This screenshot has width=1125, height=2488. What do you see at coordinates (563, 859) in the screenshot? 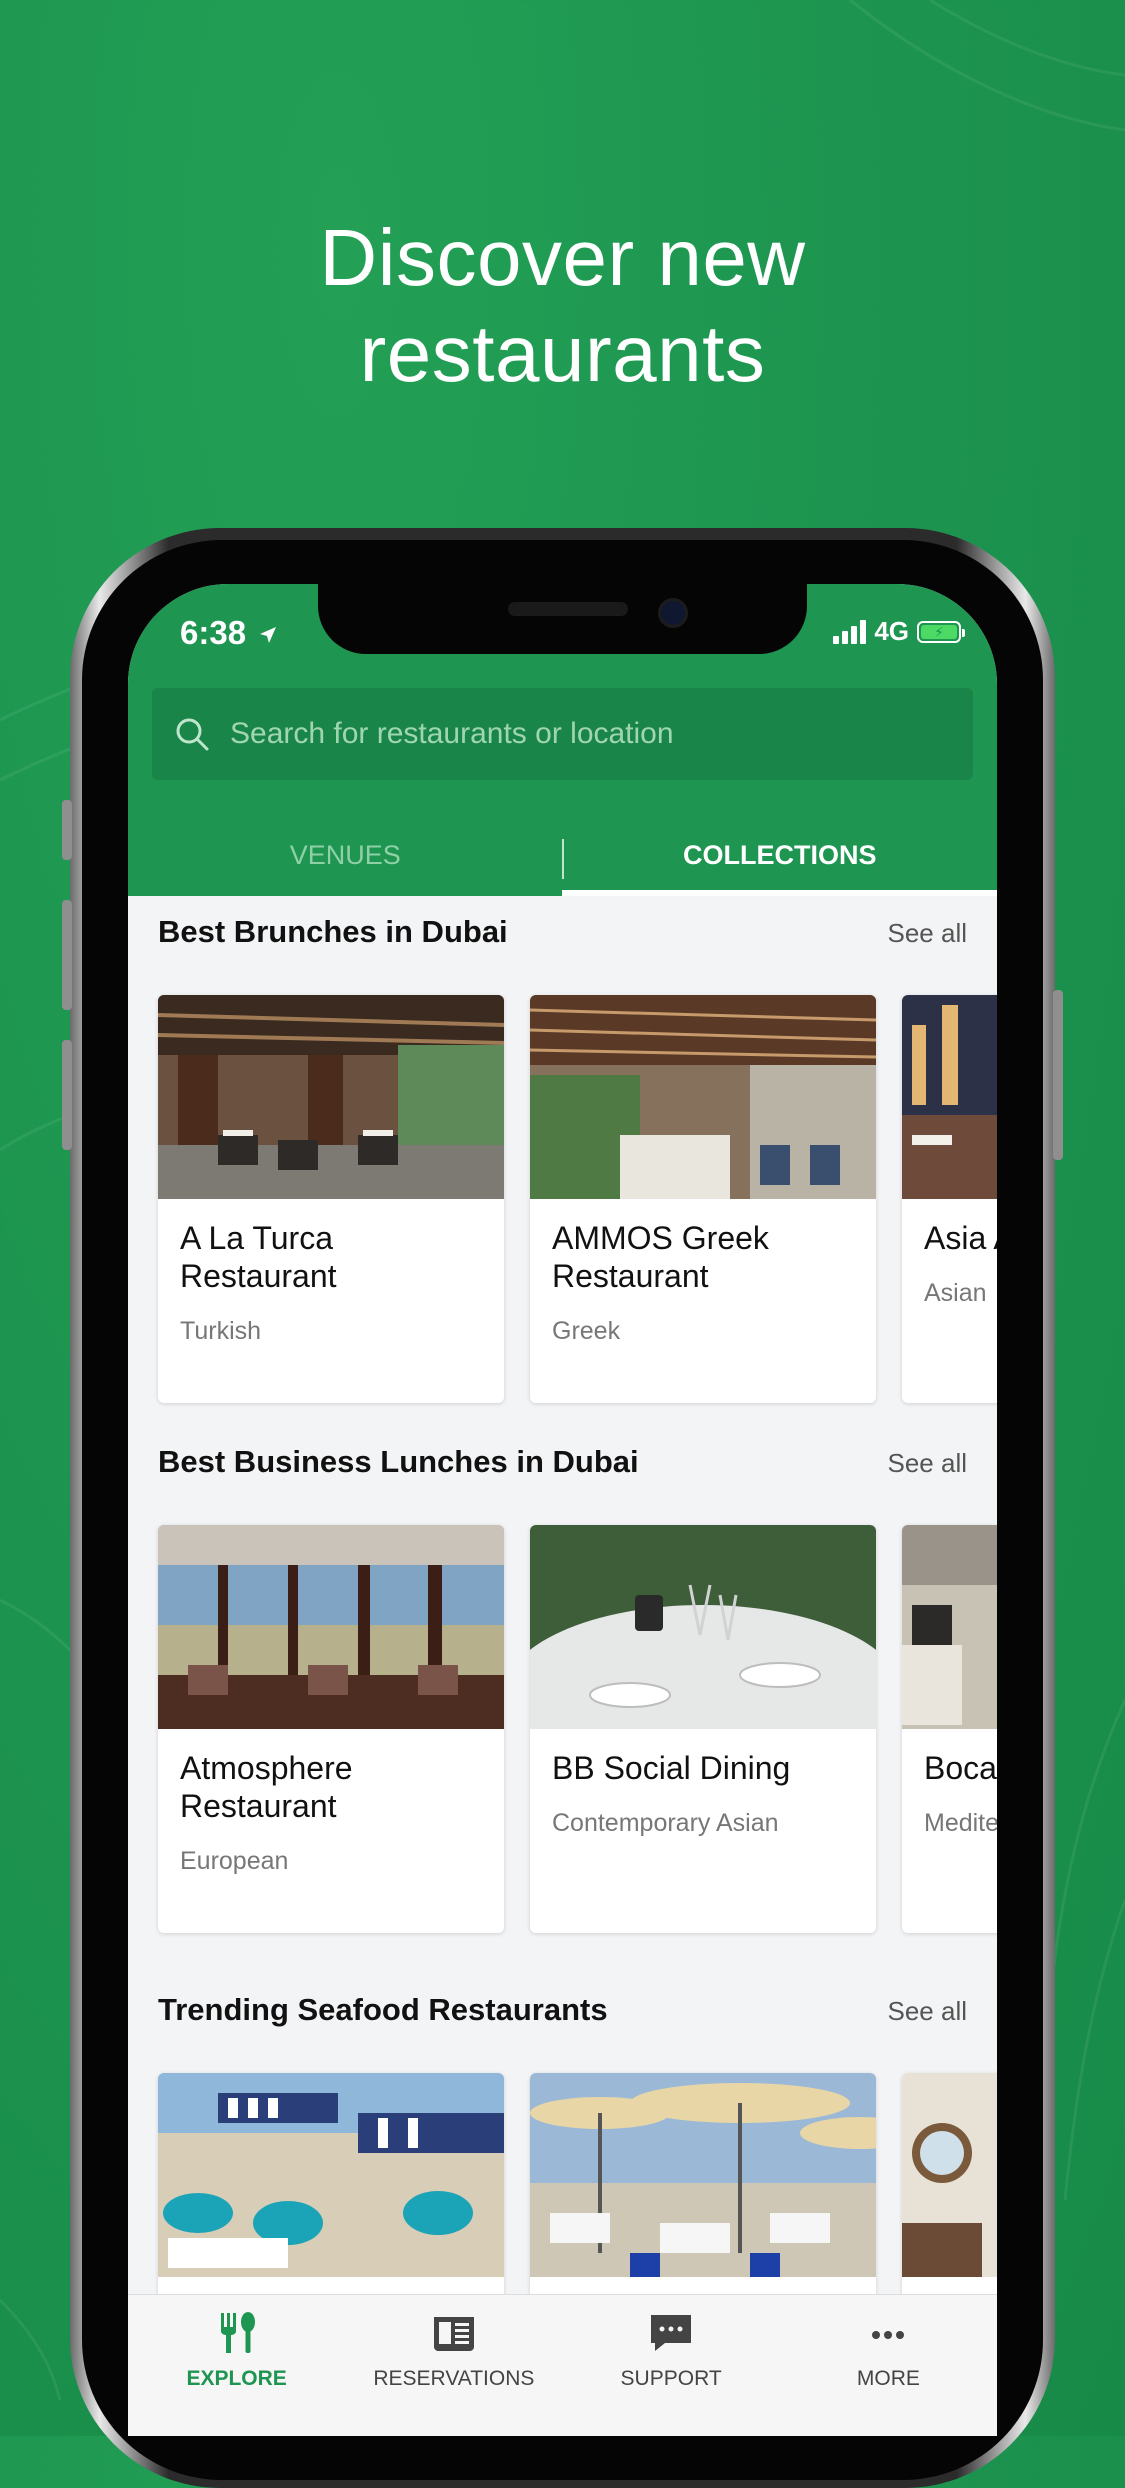
I see `tab-divider` at bounding box center [563, 859].